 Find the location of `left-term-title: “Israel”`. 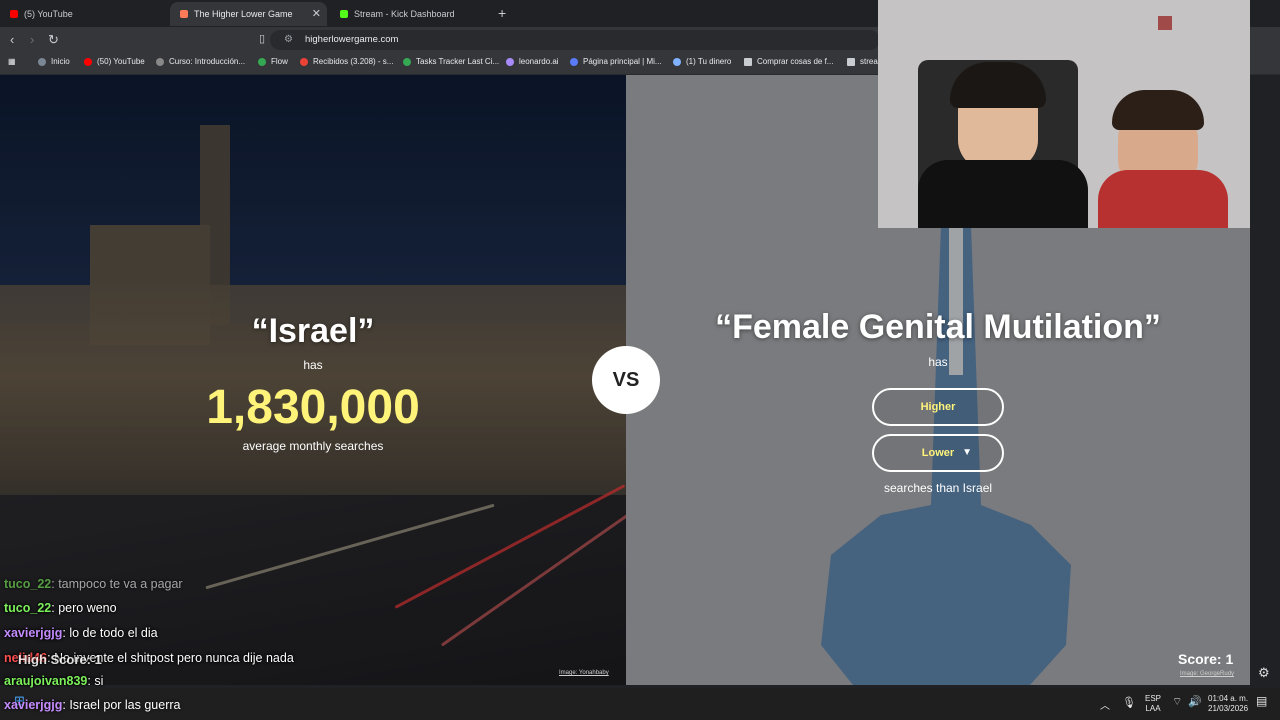

left-term-title: “Israel” is located at coordinates (313, 331).